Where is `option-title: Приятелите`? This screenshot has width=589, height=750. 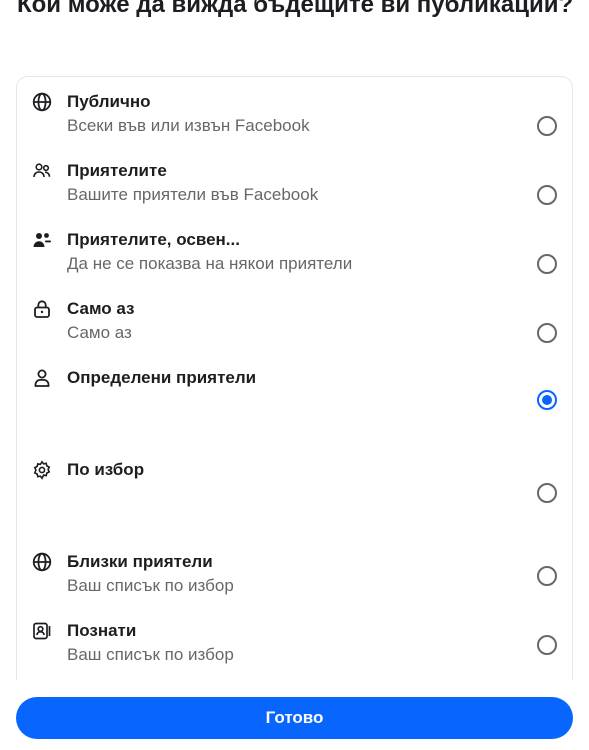
option-title: Приятелите is located at coordinates (117, 170).